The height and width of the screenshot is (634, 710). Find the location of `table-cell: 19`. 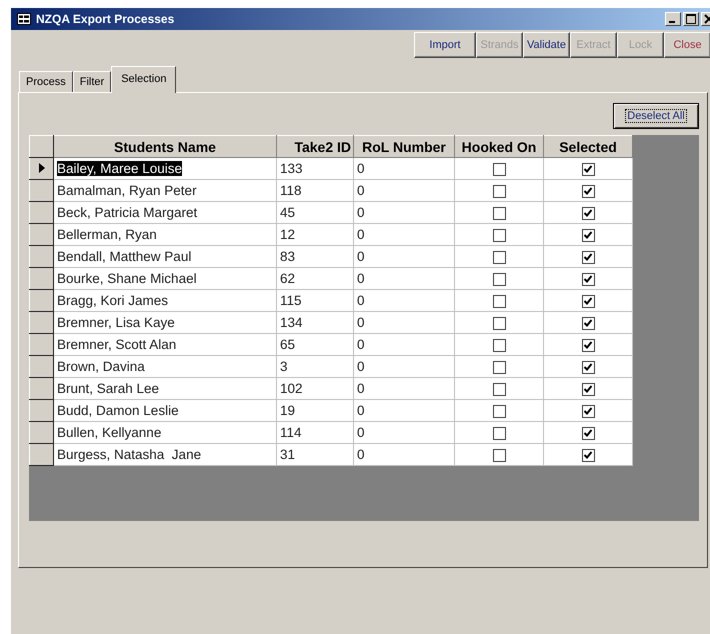

table-cell: 19 is located at coordinates (315, 411).